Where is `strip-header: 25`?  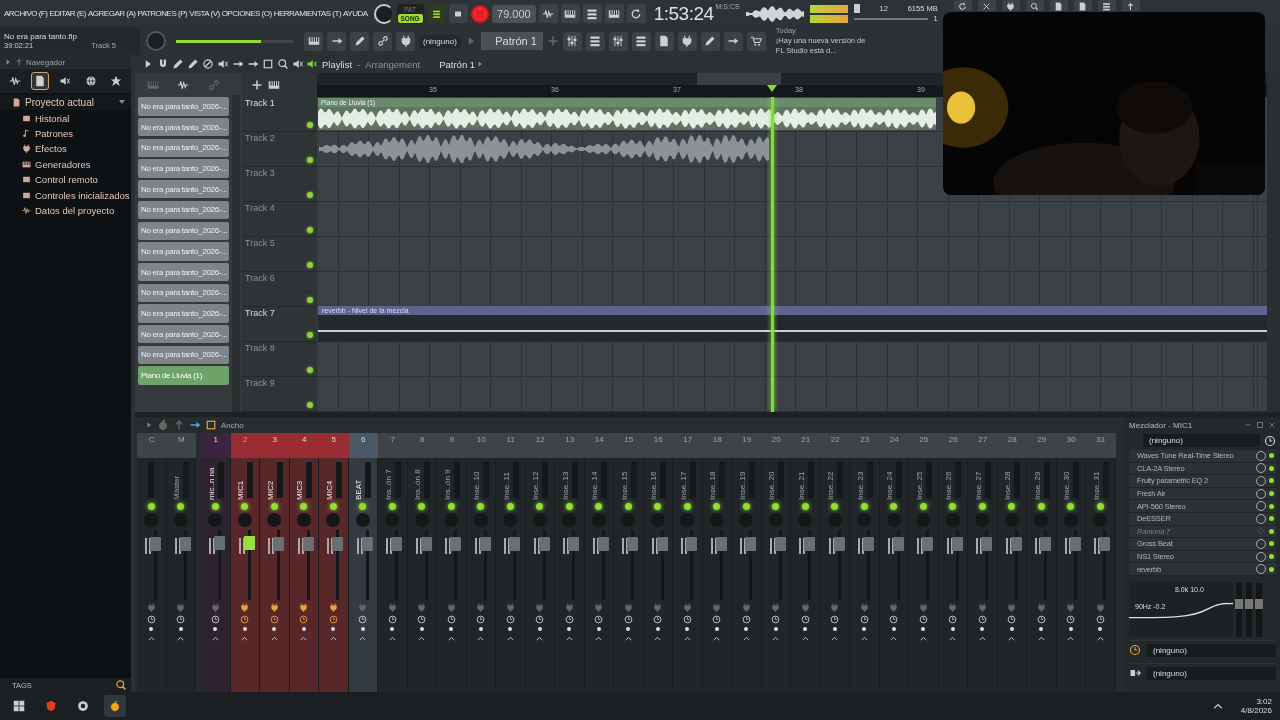 strip-header: 25 is located at coordinates (924, 445).